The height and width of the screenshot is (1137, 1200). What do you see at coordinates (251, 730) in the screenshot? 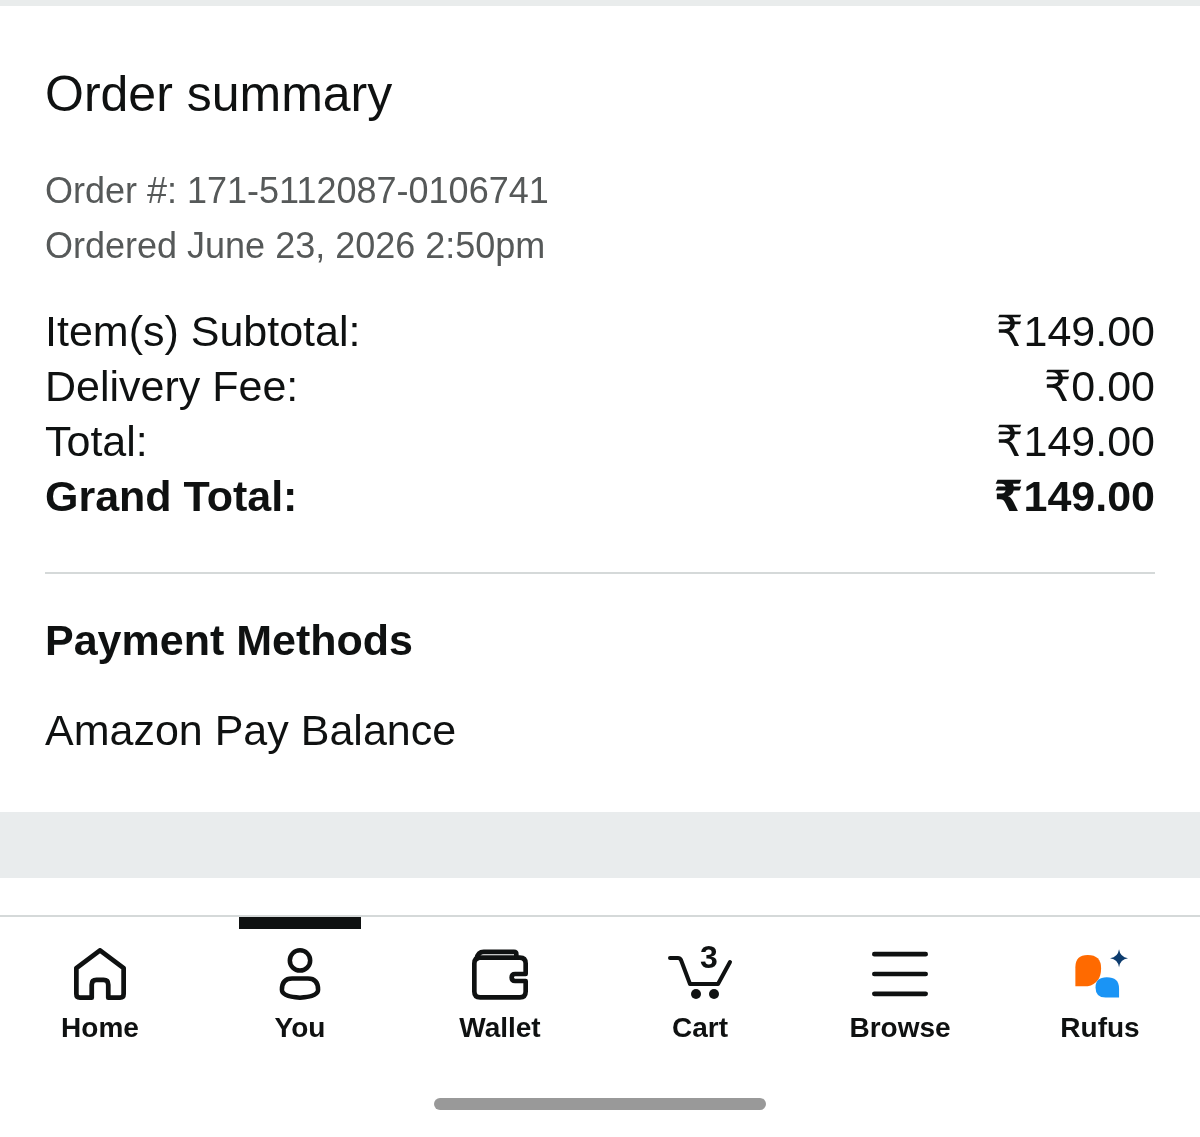
I see `payment-method: Amazon Pay Balance` at bounding box center [251, 730].